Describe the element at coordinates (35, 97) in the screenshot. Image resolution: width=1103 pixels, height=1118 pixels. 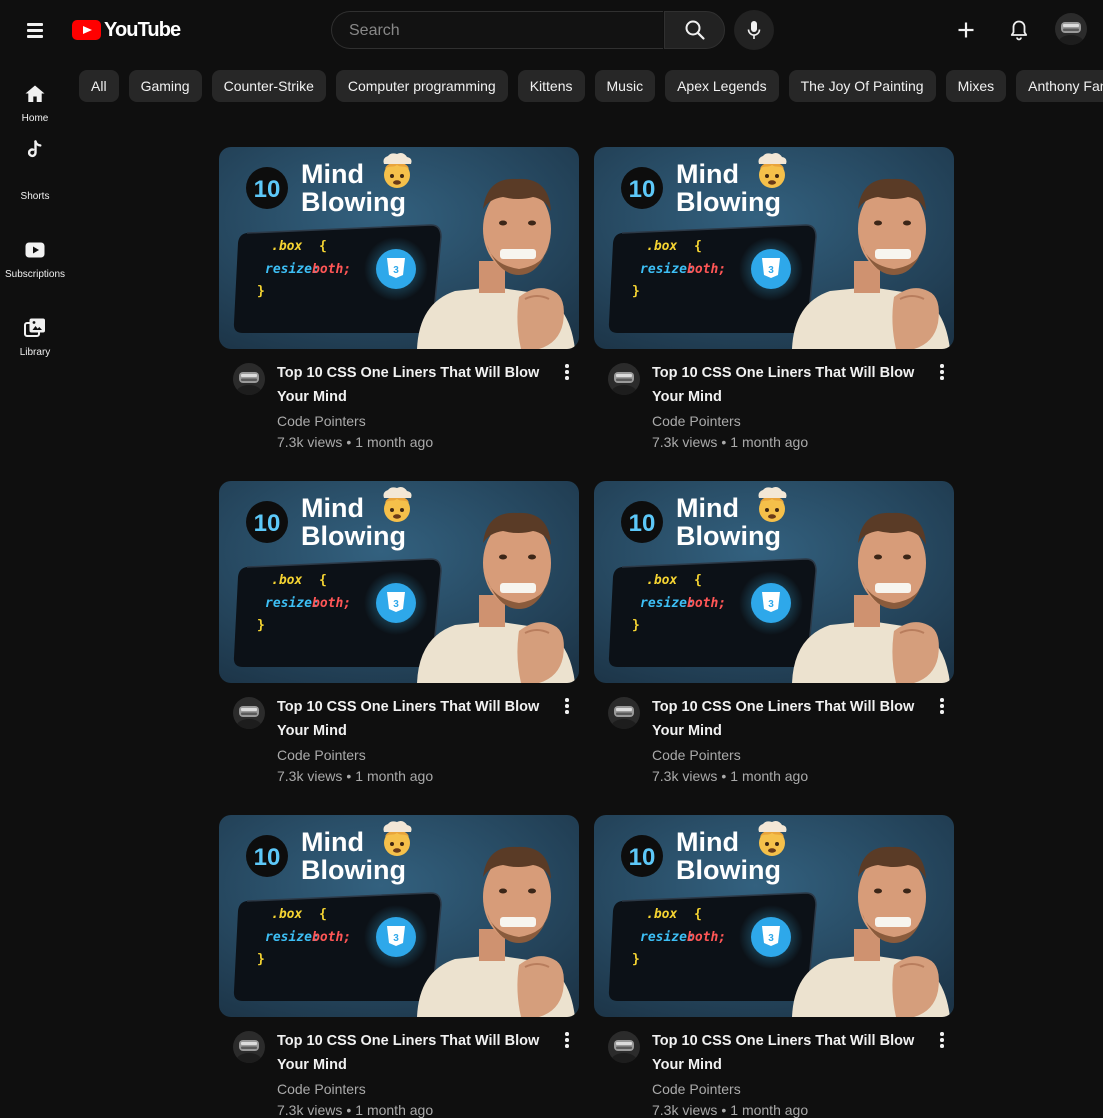
I see `sidebar-item-home: Home` at that location.